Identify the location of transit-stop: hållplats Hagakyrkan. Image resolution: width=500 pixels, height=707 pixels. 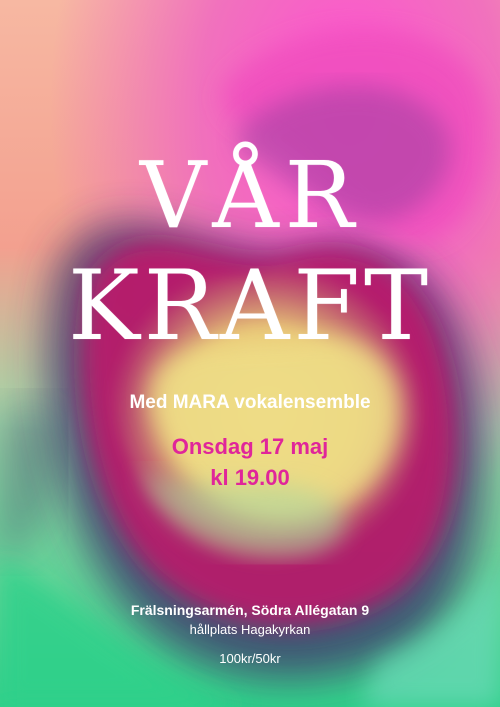
(250, 629).